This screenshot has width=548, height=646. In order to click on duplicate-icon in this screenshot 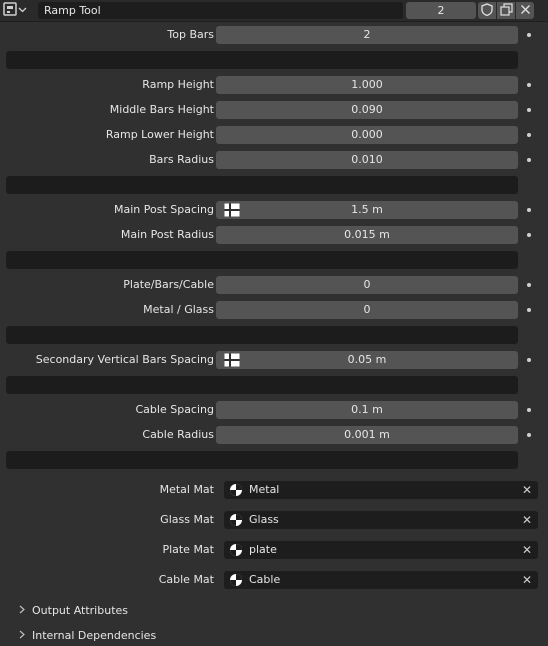, I will do `click(506, 10)`.